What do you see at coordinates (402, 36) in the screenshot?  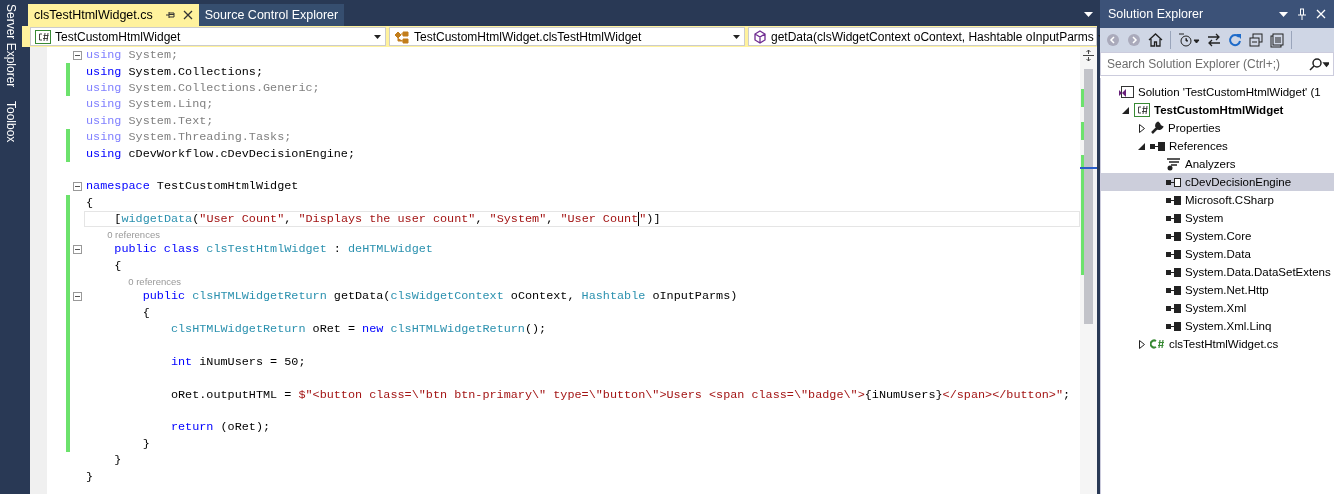 I see `class-icon` at bounding box center [402, 36].